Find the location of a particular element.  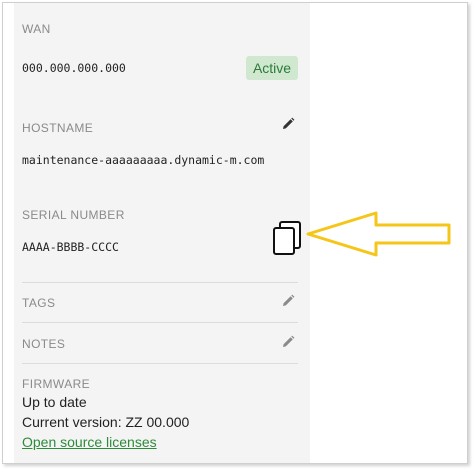

edit-notes-pencil-icon is located at coordinates (288, 342).